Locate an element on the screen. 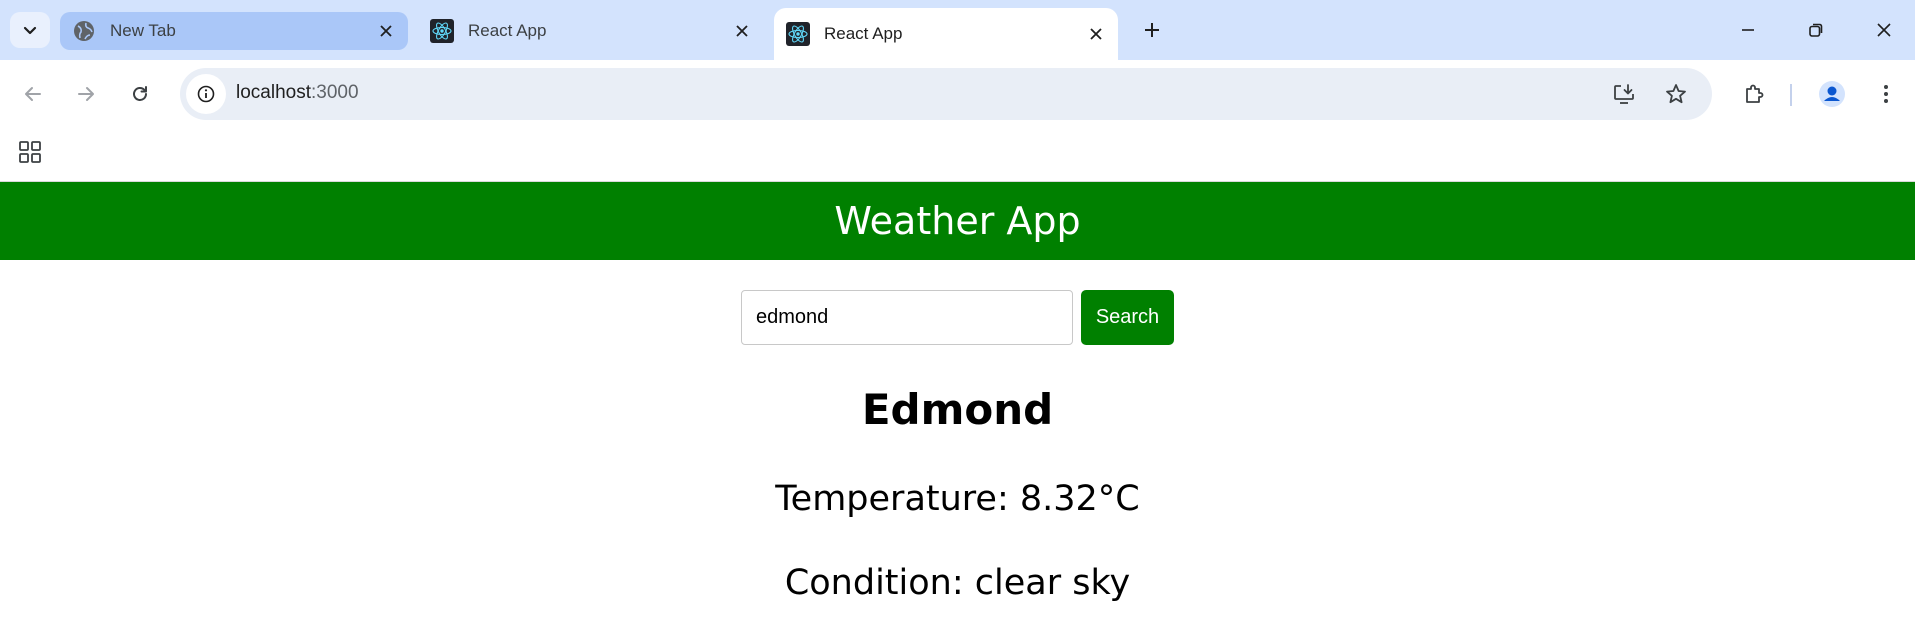  reload-button is located at coordinates (140, 94).